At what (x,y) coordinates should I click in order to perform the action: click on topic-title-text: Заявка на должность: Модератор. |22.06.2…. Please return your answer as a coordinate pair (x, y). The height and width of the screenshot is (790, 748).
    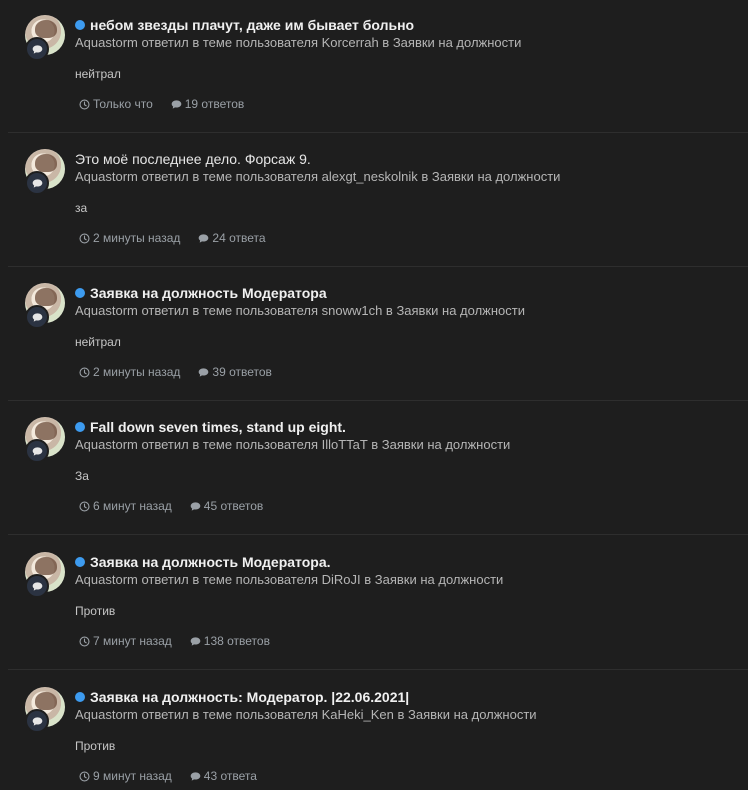
    Looking at the image, I should click on (249, 697).